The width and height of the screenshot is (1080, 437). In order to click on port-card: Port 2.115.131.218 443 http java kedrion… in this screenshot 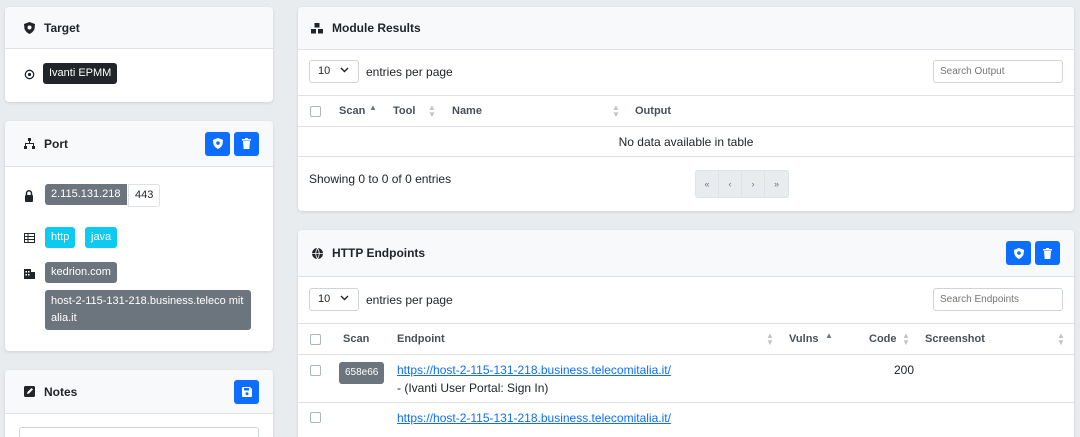, I will do `click(139, 236)`.